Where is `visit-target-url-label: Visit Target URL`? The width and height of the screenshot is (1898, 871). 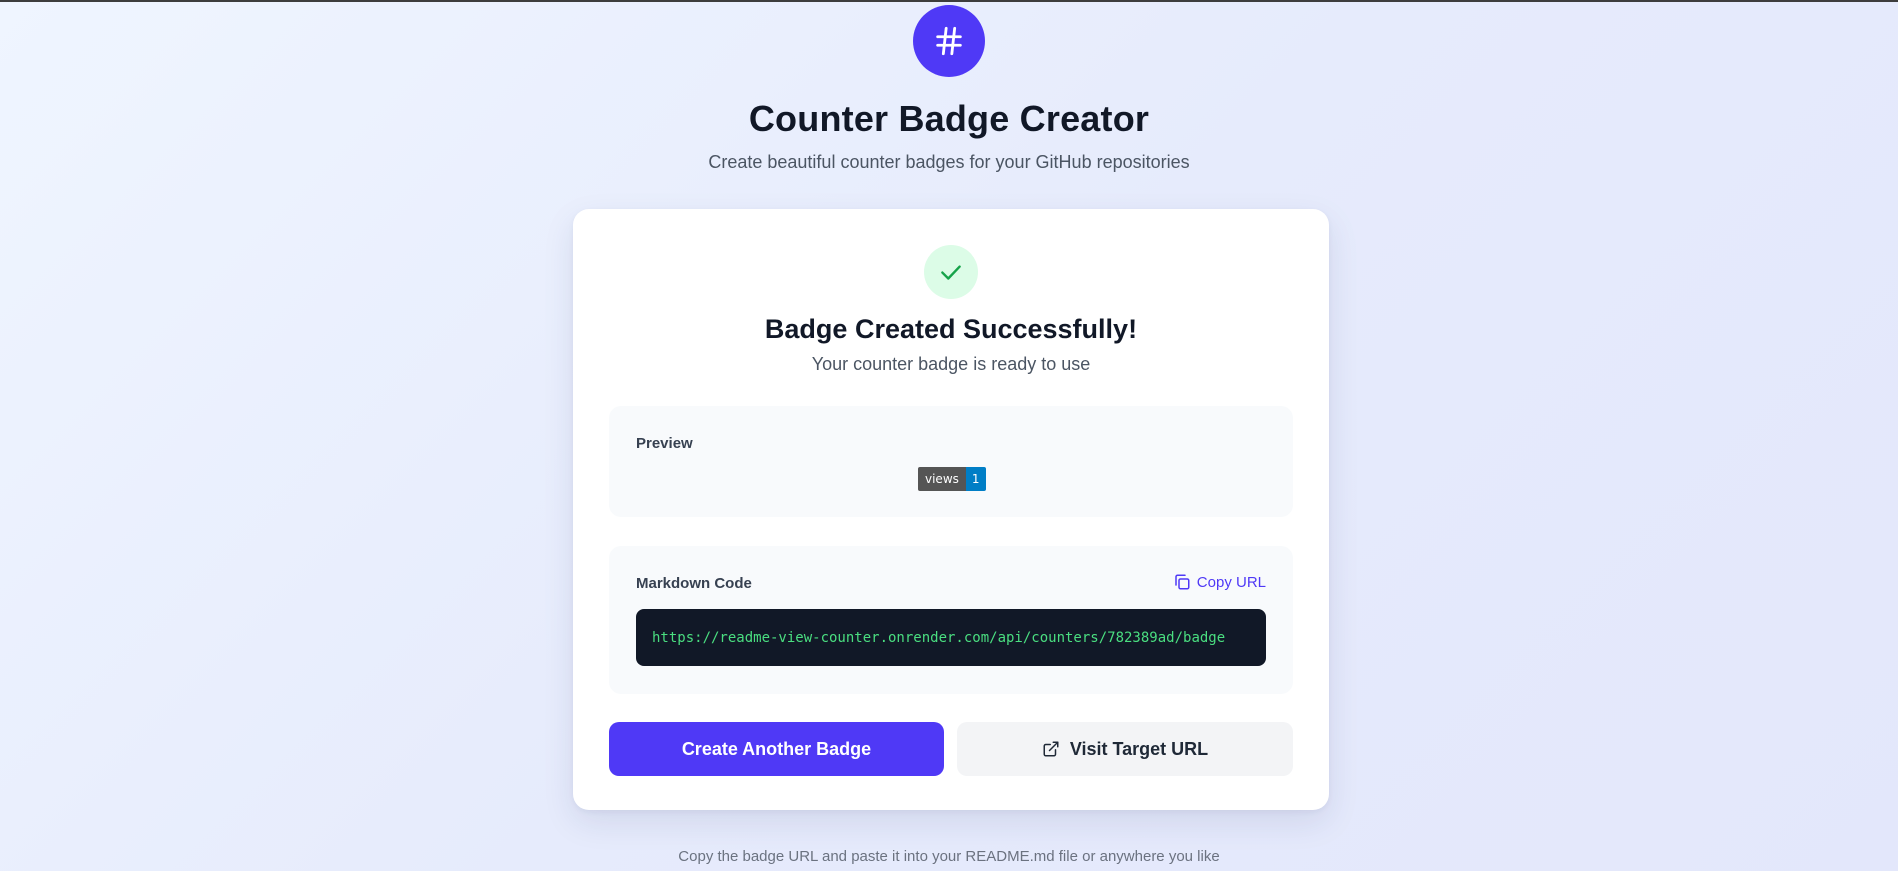 visit-target-url-label: Visit Target URL is located at coordinates (1139, 748).